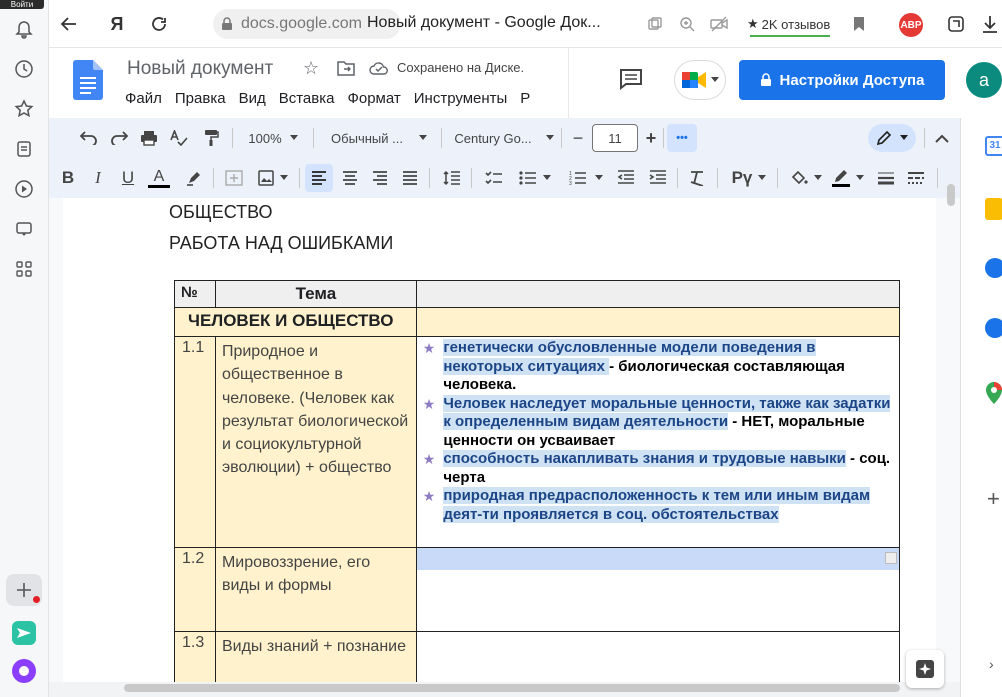 This screenshot has height=697, width=1002. Describe the element at coordinates (911, 25) in the screenshot. I see `adblock-icon: ABP` at that location.